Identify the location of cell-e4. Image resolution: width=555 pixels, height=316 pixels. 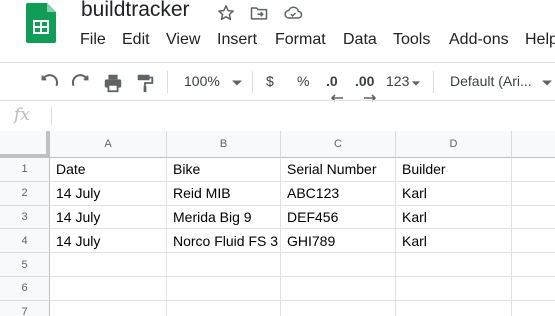
(533, 241).